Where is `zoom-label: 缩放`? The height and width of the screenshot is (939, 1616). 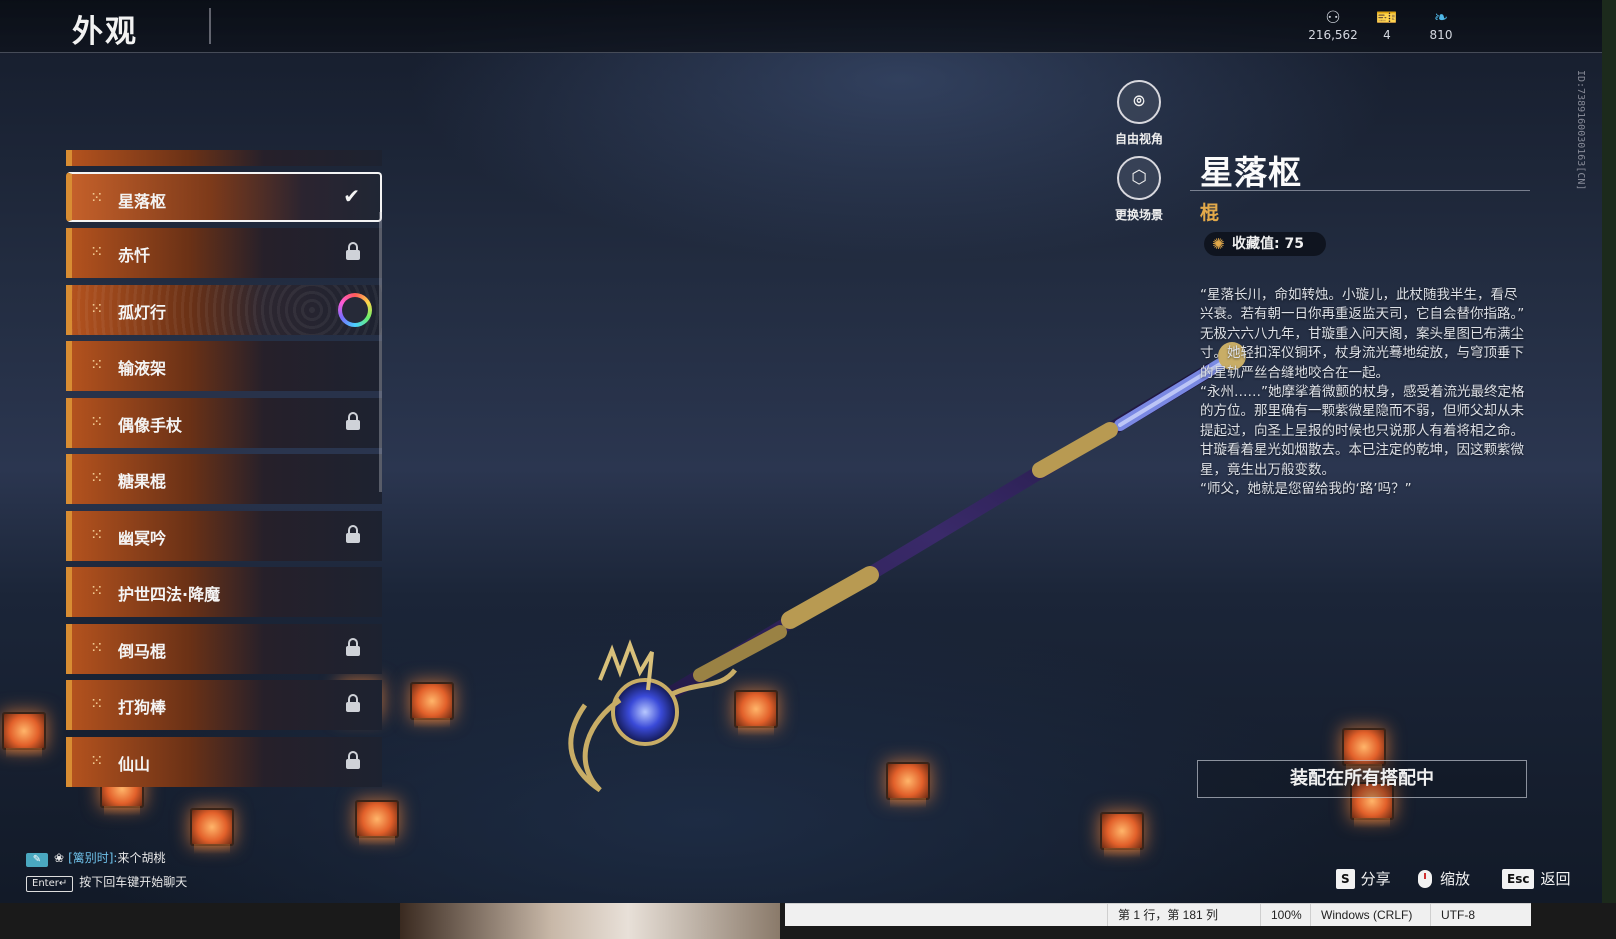
zoom-label: 缩放 is located at coordinates (1455, 879).